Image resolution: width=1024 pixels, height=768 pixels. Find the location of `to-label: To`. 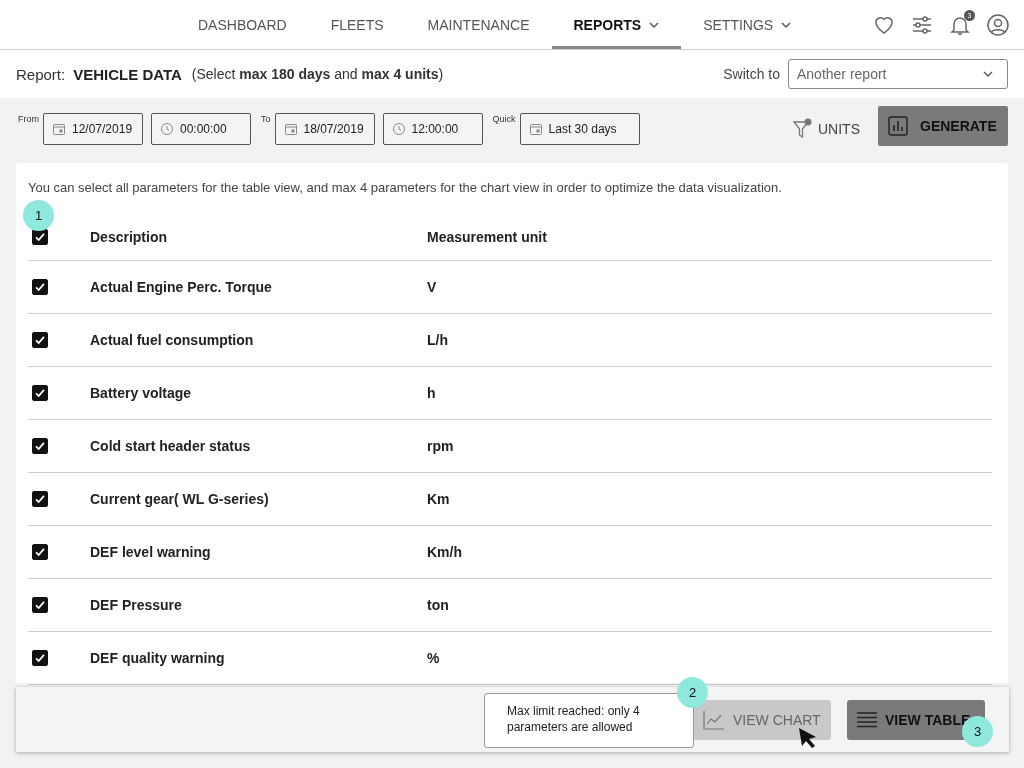

to-label: To is located at coordinates (266, 119).